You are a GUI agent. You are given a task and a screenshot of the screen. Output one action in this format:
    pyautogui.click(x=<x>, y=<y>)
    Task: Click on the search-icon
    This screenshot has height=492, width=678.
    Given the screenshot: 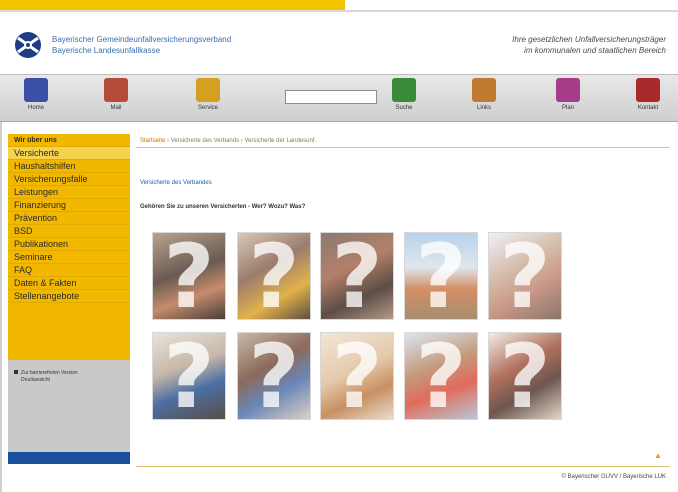 What is the action you would take?
    pyautogui.click(x=404, y=90)
    